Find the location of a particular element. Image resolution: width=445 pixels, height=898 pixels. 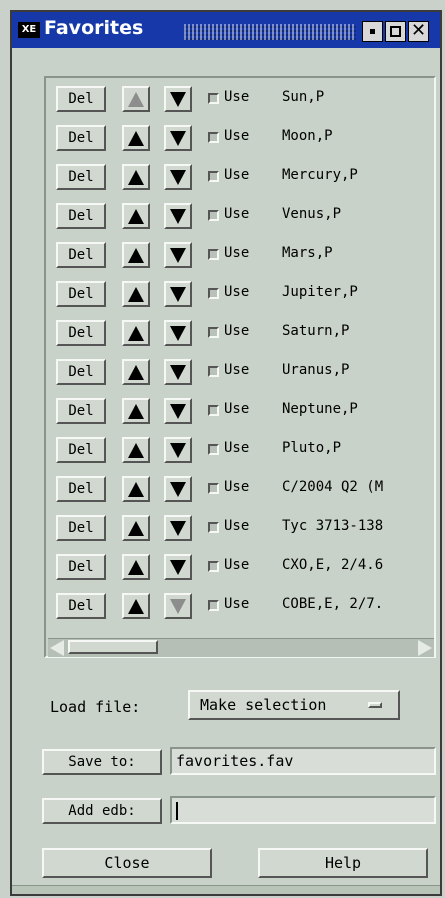

title-grip is located at coordinates (270, 32).